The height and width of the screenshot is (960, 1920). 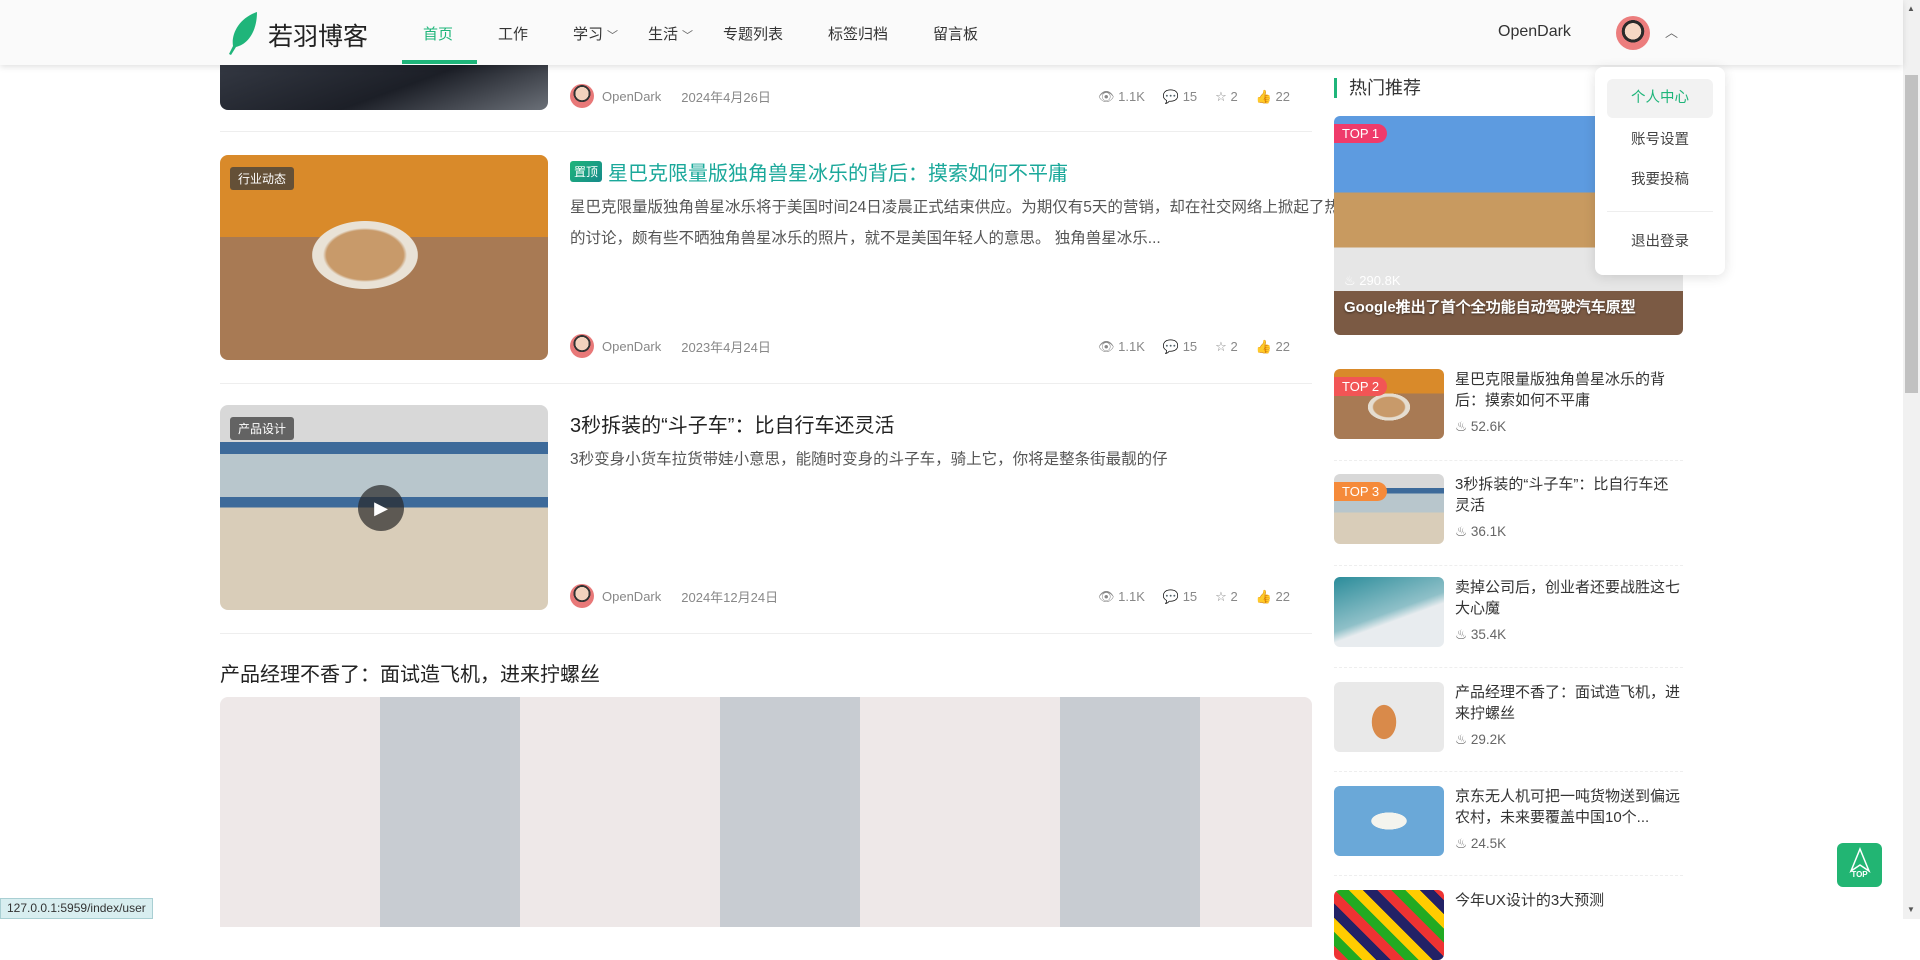 I want to click on hot-thumbnail: TOP 2, so click(x=1389, y=404).